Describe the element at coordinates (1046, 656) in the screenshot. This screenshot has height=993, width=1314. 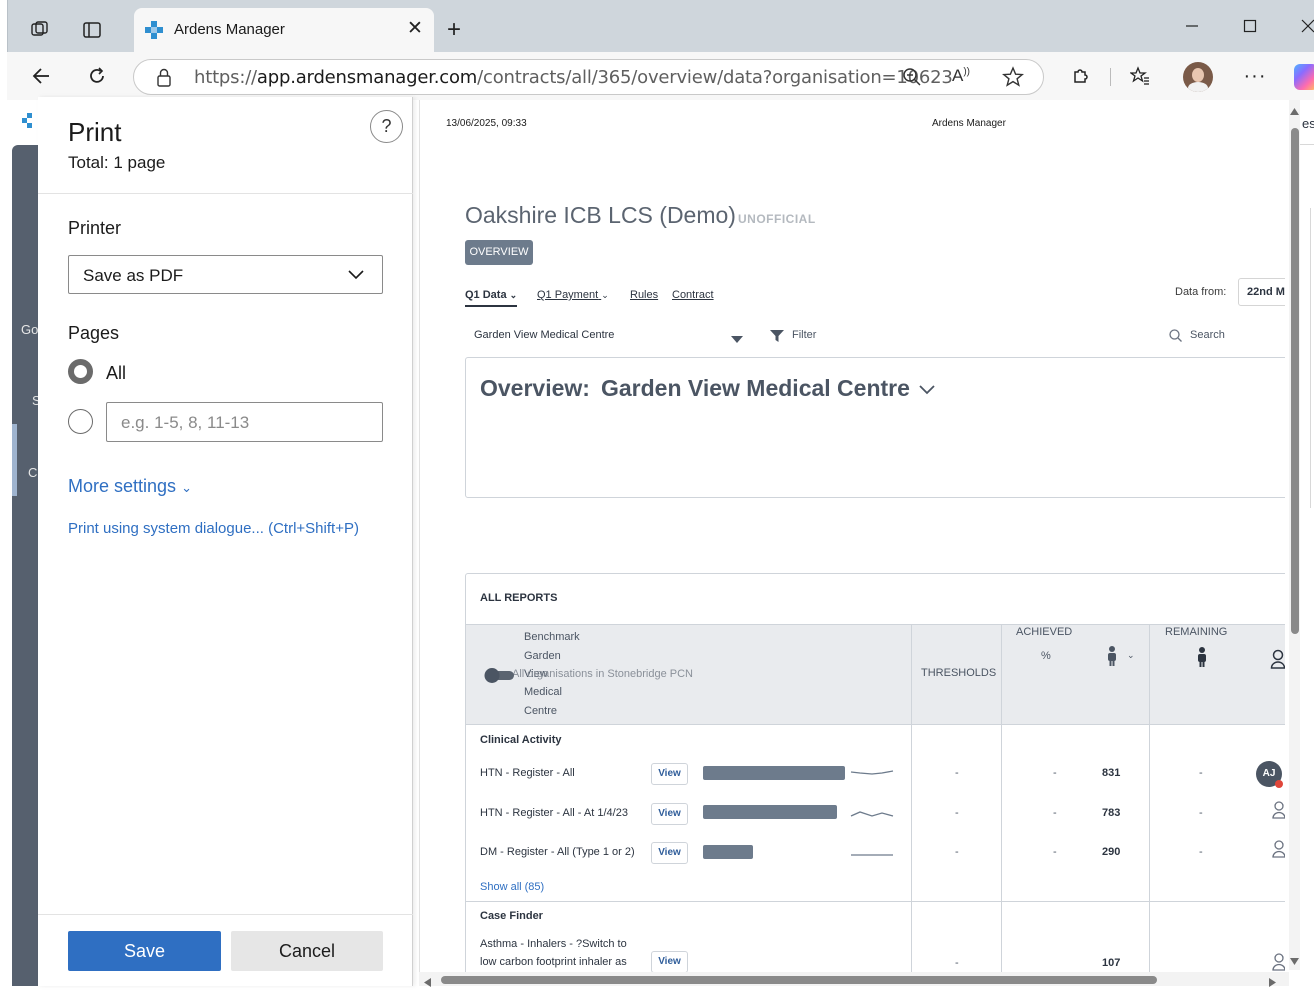
I see `percent-header: %` at that location.